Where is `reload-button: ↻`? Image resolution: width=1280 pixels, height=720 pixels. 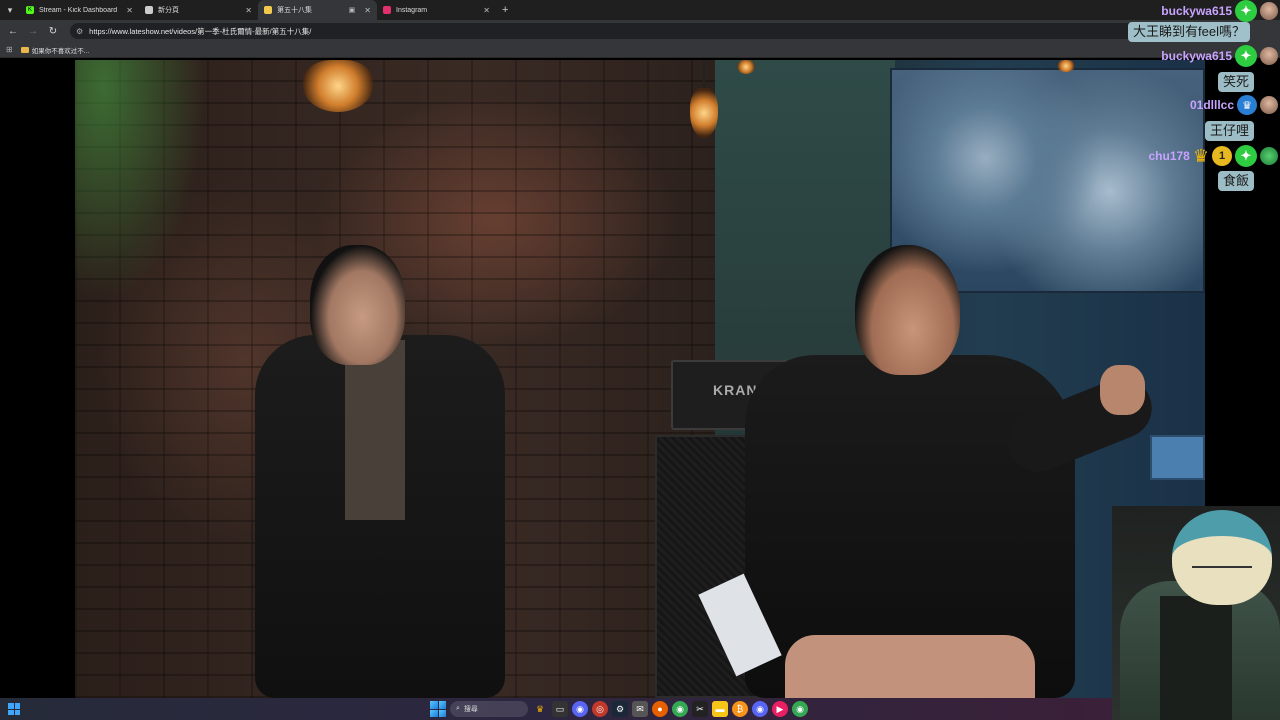
reload-button: ↻ is located at coordinates (53, 31).